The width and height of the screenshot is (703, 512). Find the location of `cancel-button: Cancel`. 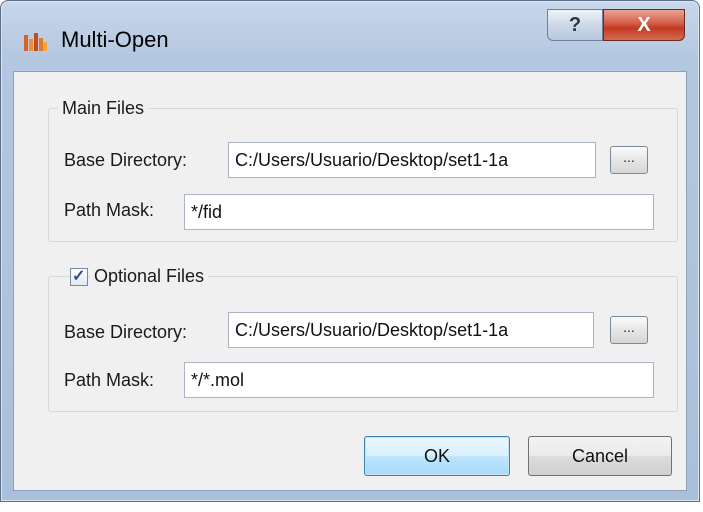

cancel-button: Cancel is located at coordinates (600, 456).